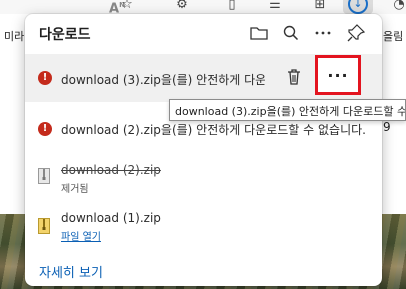  I want to click on flyout-title: 다운로드, so click(65, 35).